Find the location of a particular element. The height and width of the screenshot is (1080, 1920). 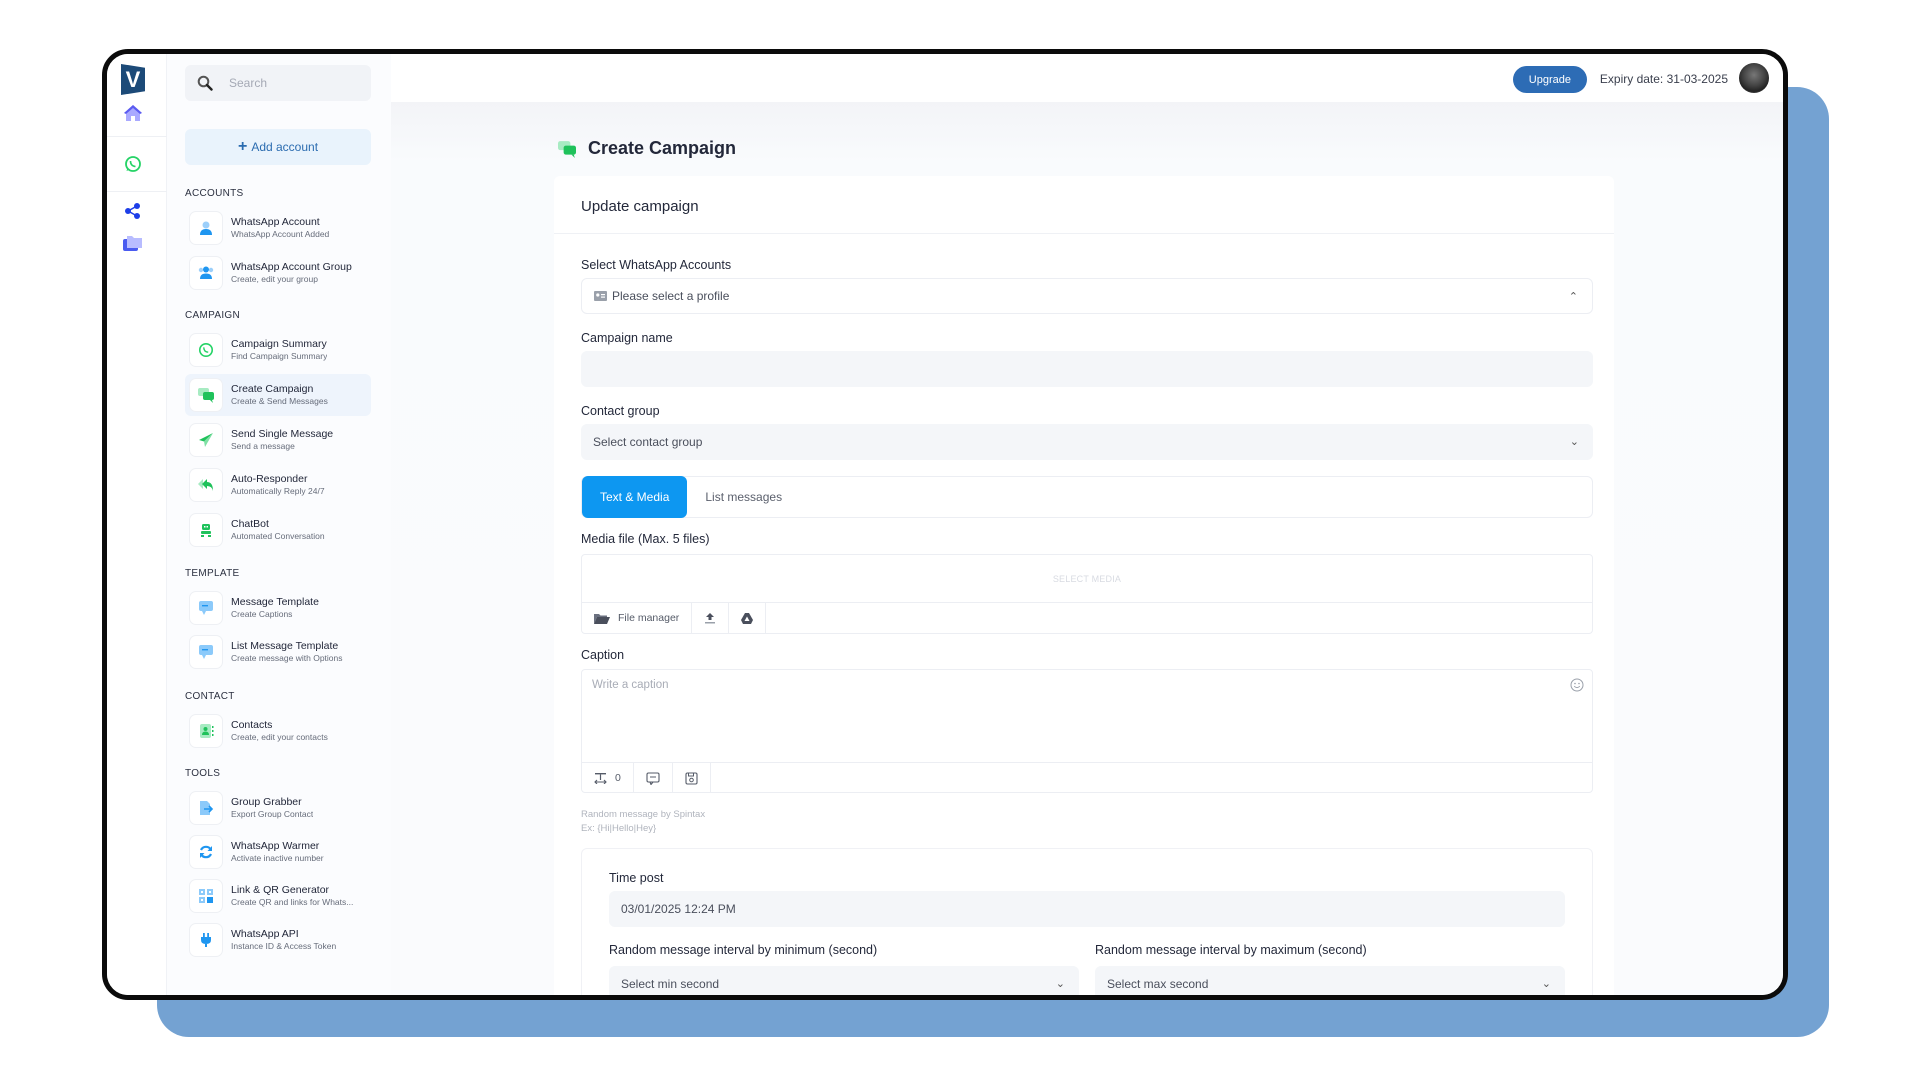

plus-icon: + is located at coordinates (242, 146).